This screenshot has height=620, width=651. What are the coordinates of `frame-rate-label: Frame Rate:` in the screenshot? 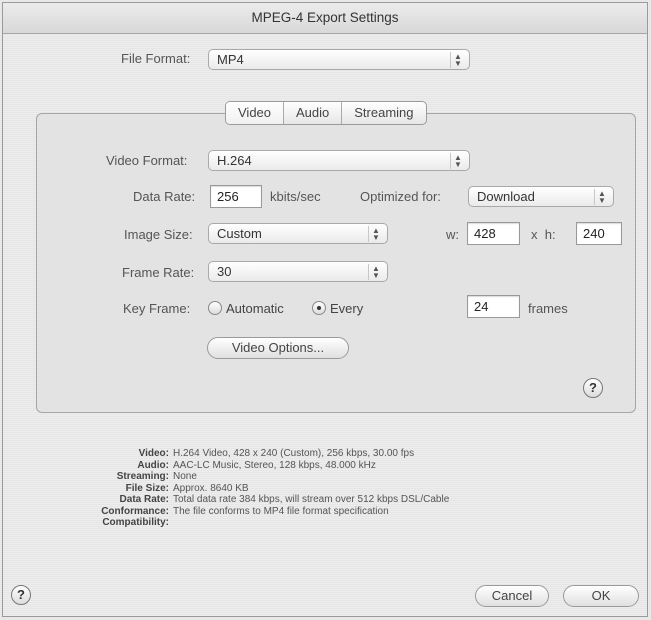 It's located at (158, 272).